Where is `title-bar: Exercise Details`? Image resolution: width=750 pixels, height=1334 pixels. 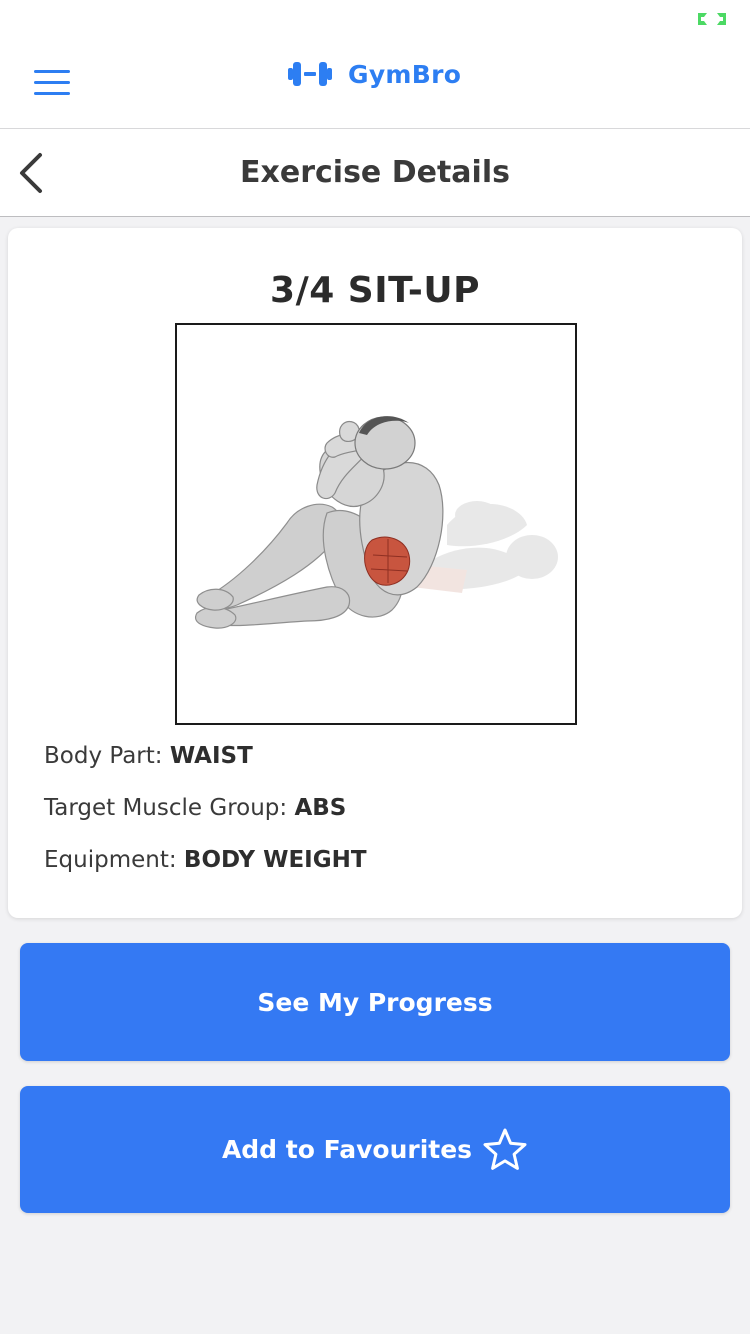
title-bar: Exercise Details is located at coordinates (375, 173).